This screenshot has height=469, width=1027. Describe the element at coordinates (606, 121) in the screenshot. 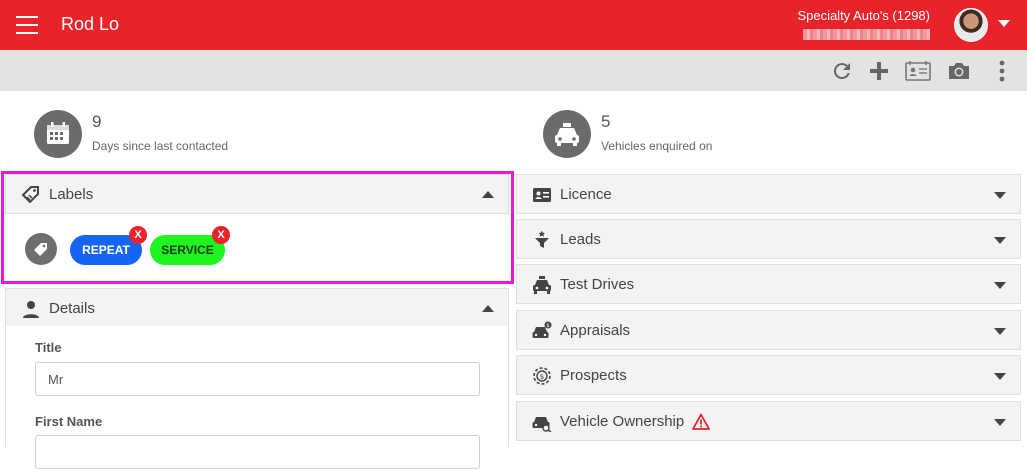

I see `vehicles-count: 5` at that location.